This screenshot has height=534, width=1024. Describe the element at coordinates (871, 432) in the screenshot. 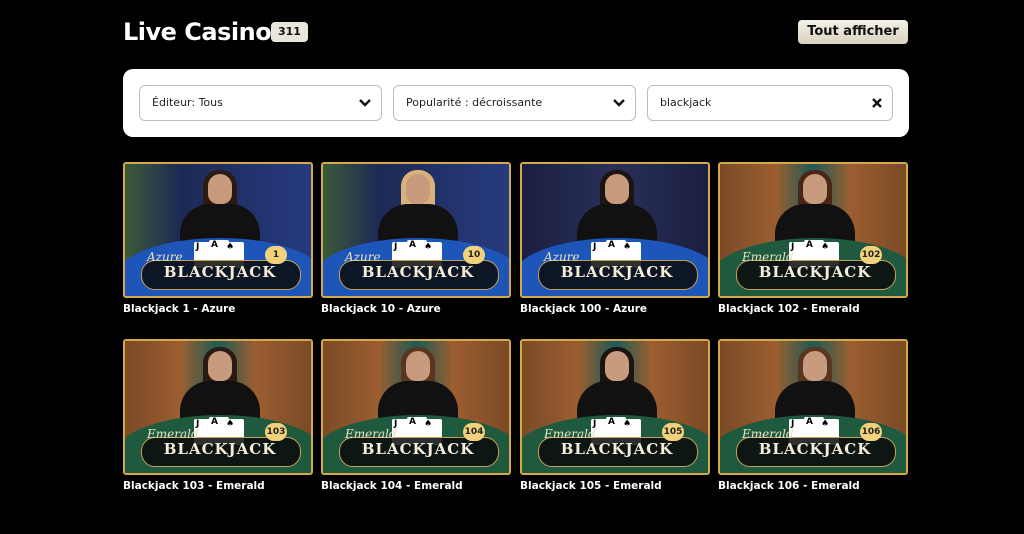

I see `table-number-badge: 106` at that location.